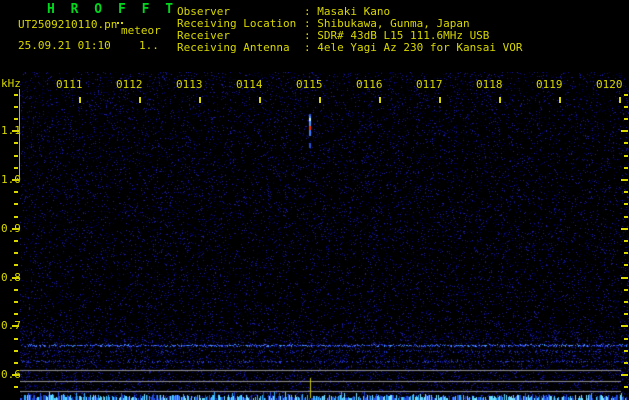  I want to click on freq-label: 0.6, so click(11, 375).